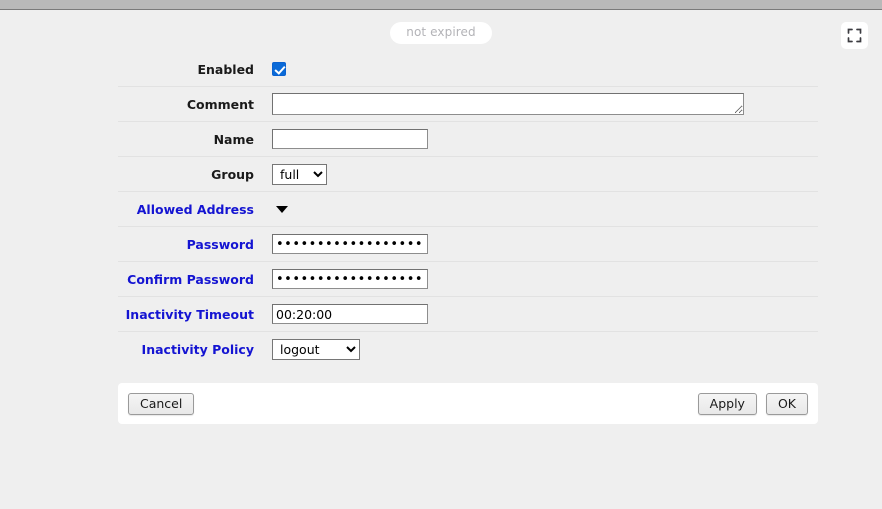  What do you see at coordinates (161, 403) in the screenshot?
I see `cancel-button: Cancel` at bounding box center [161, 403].